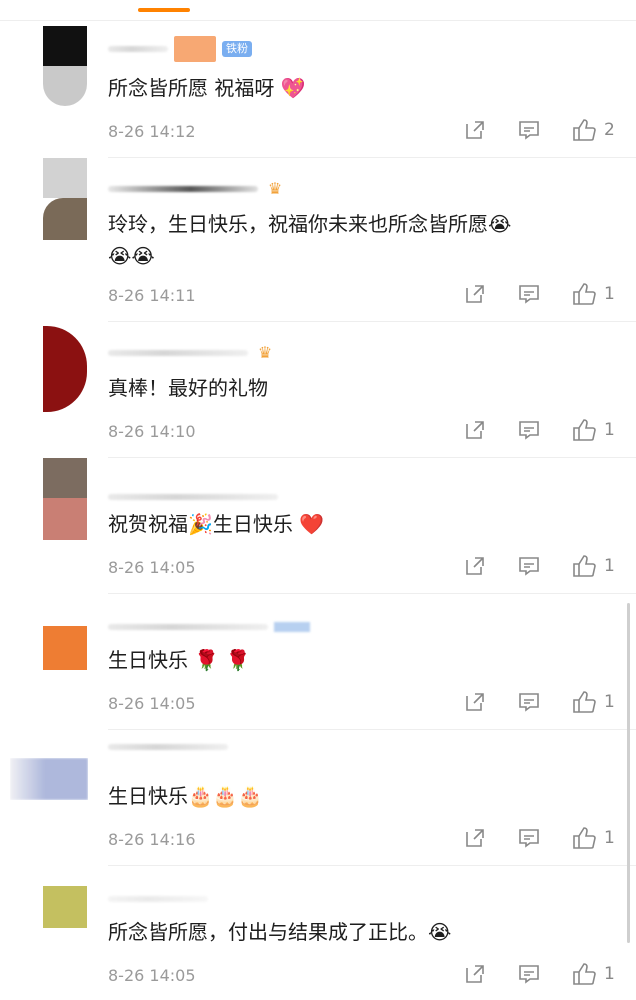 The width and height of the screenshot is (636, 1000). I want to click on comment-text: 生日快乐 🌹 🌹, so click(358, 660).